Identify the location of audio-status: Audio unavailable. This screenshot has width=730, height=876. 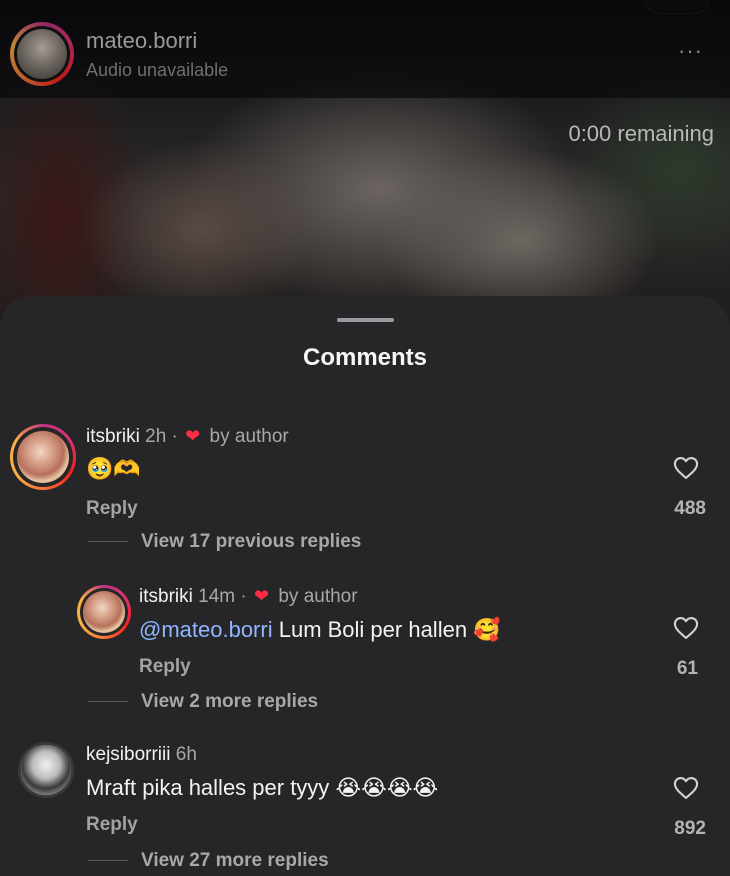
(157, 70).